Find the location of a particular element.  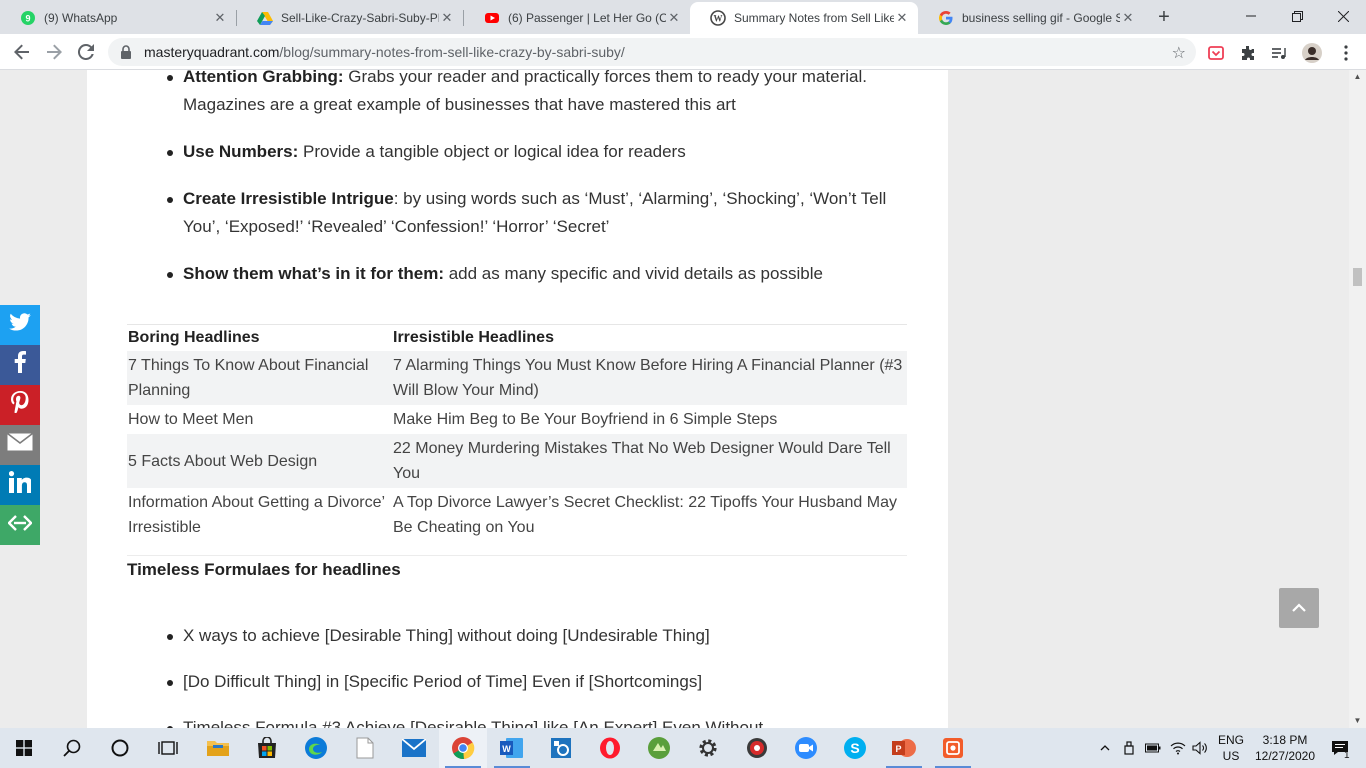

volume-icon is located at coordinates (1200, 748).